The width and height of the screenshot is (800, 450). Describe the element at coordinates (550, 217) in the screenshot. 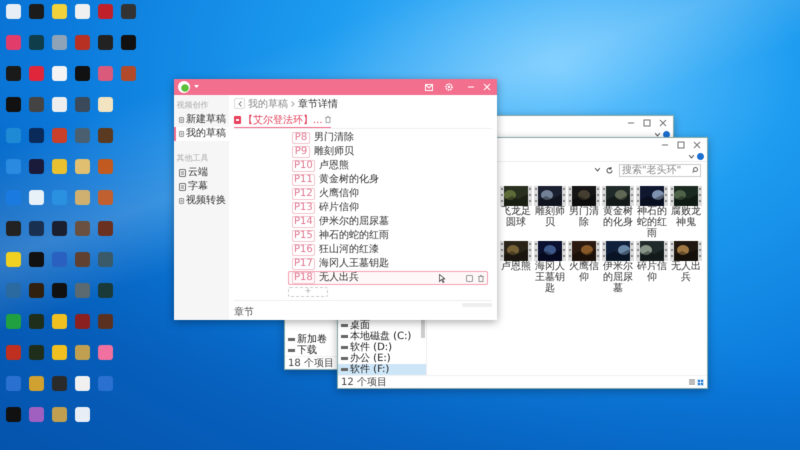

I see `file-name: 雕刻师贝` at that location.